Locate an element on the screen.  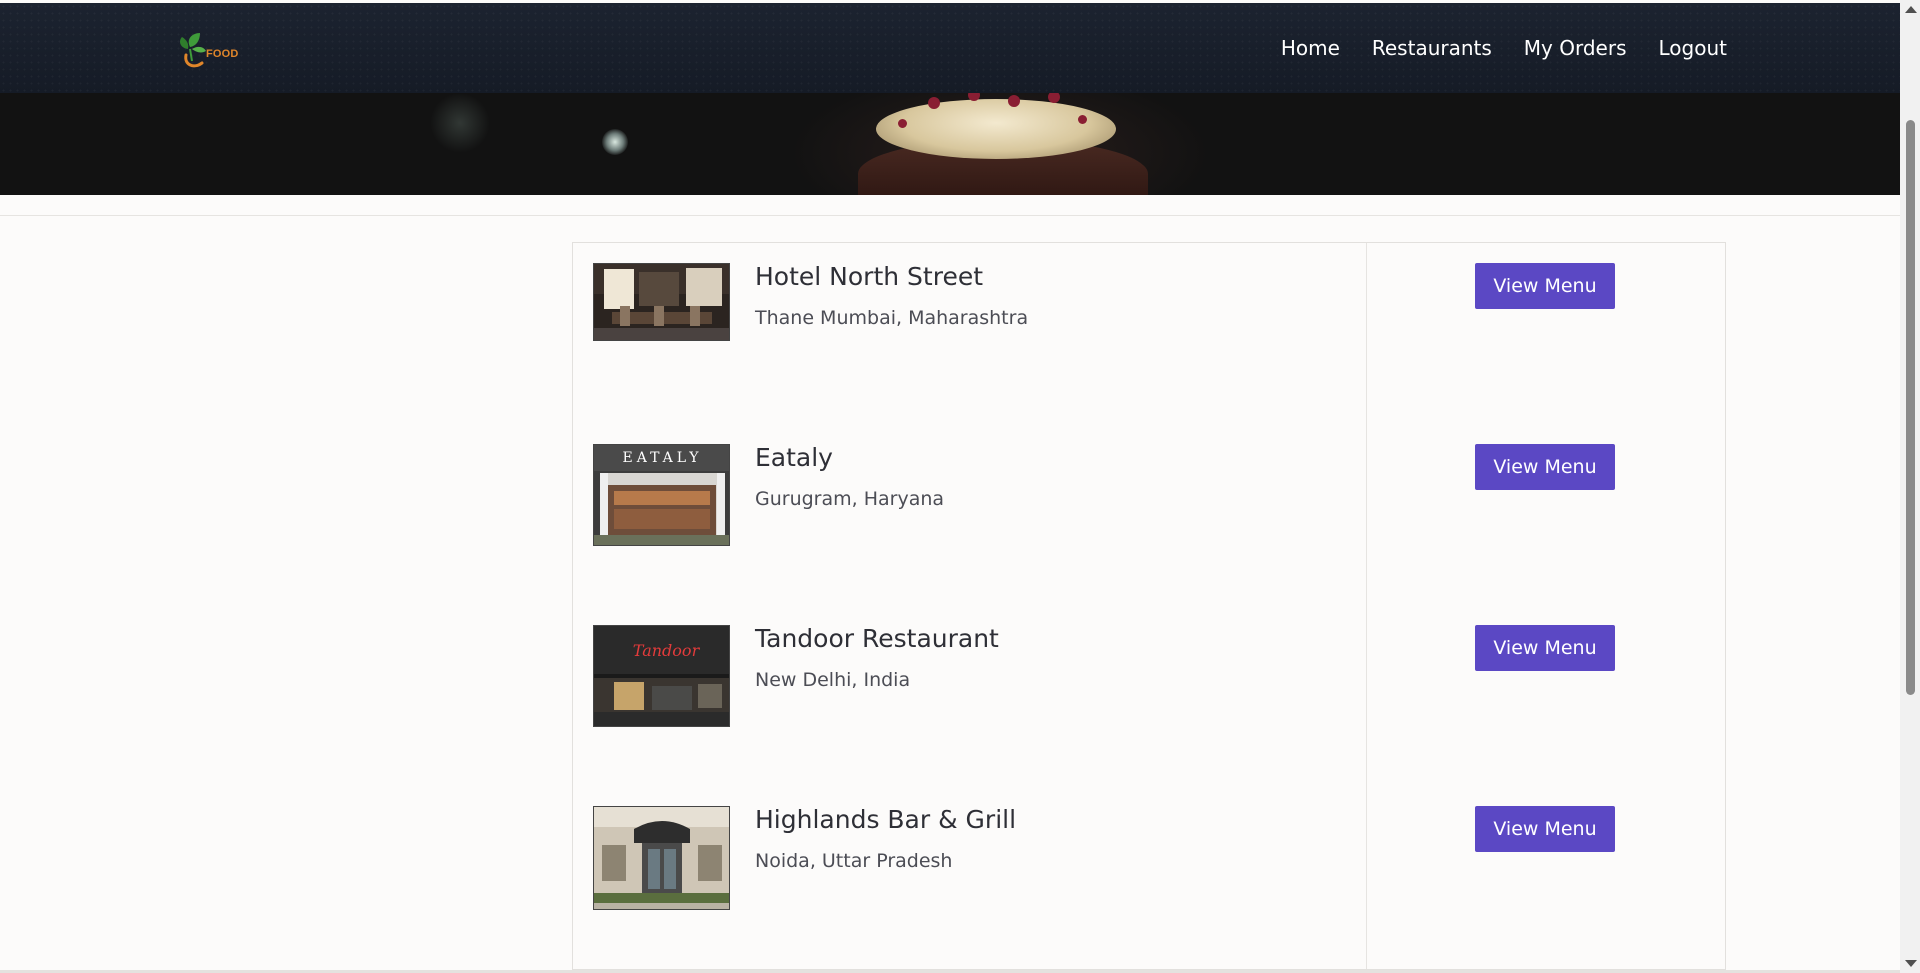
vertical-scrollbar is located at coordinates (1910, 486).